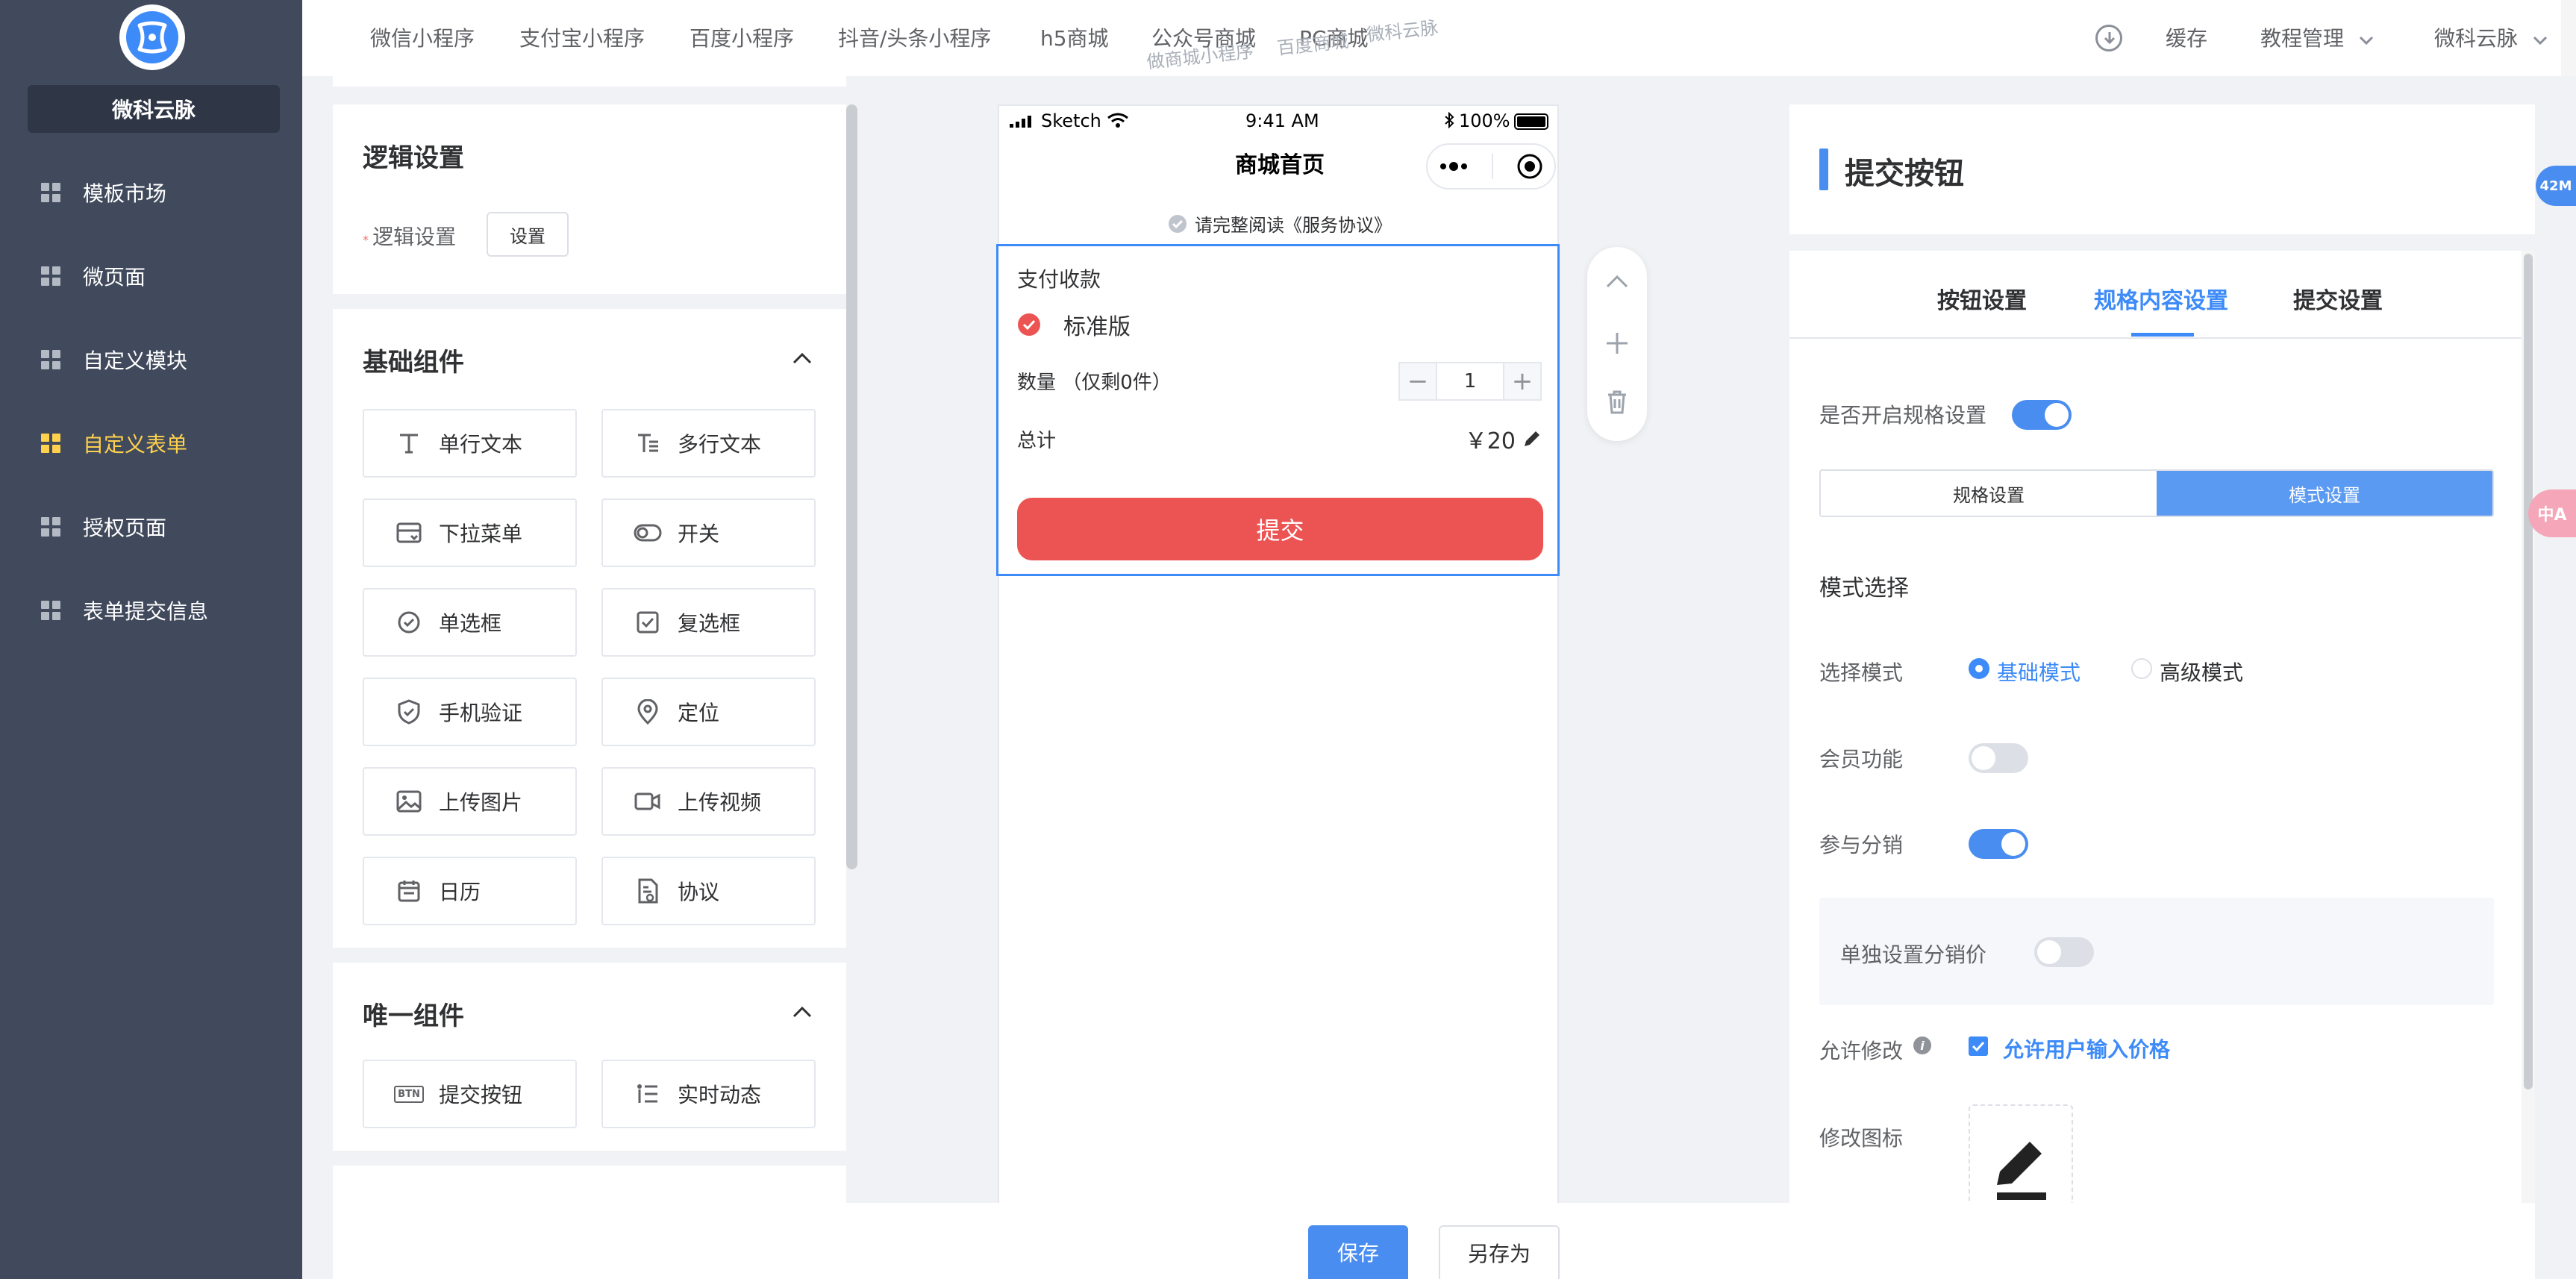  What do you see at coordinates (2186, 37) in the screenshot?
I see `cache-link: 缓存` at bounding box center [2186, 37].